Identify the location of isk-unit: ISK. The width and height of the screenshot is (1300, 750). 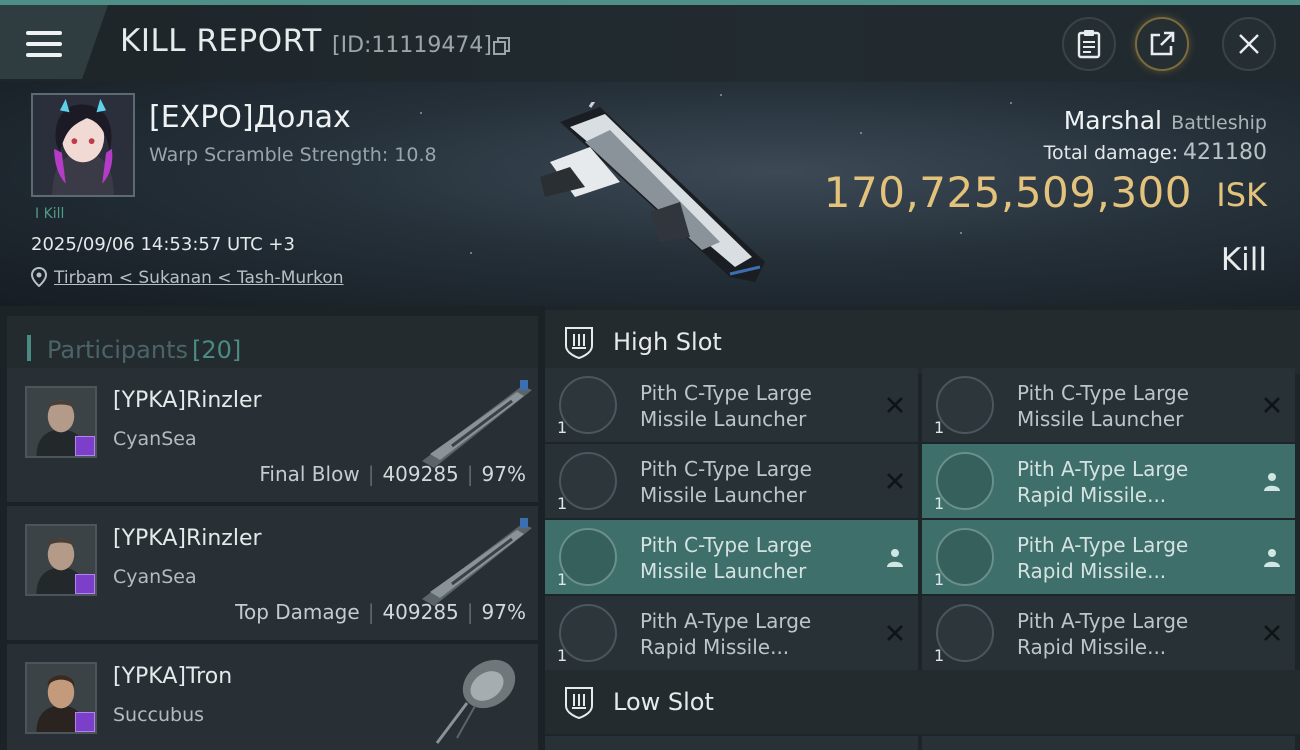
(1241, 195).